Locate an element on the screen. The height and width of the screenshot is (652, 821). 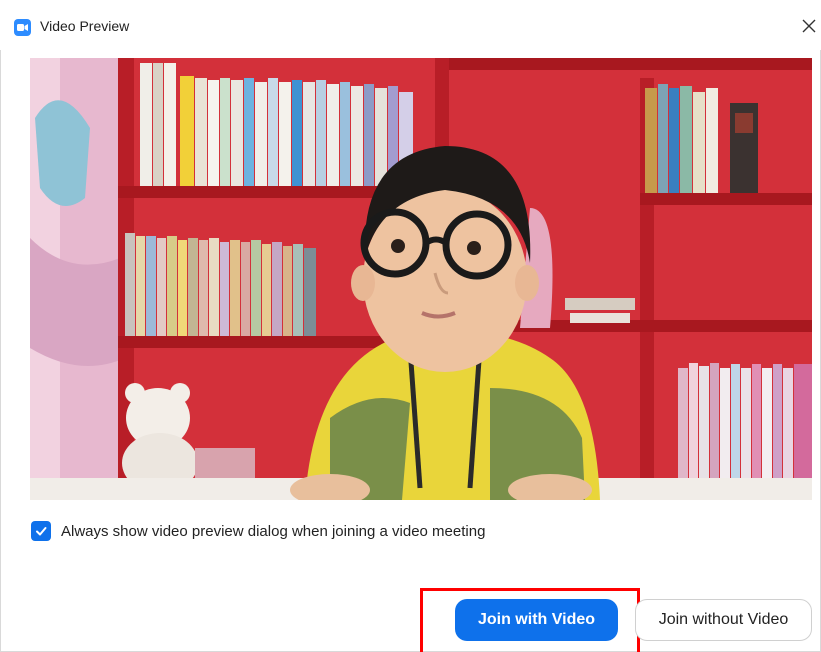
zoom-app-icon is located at coordinates (22, 27).